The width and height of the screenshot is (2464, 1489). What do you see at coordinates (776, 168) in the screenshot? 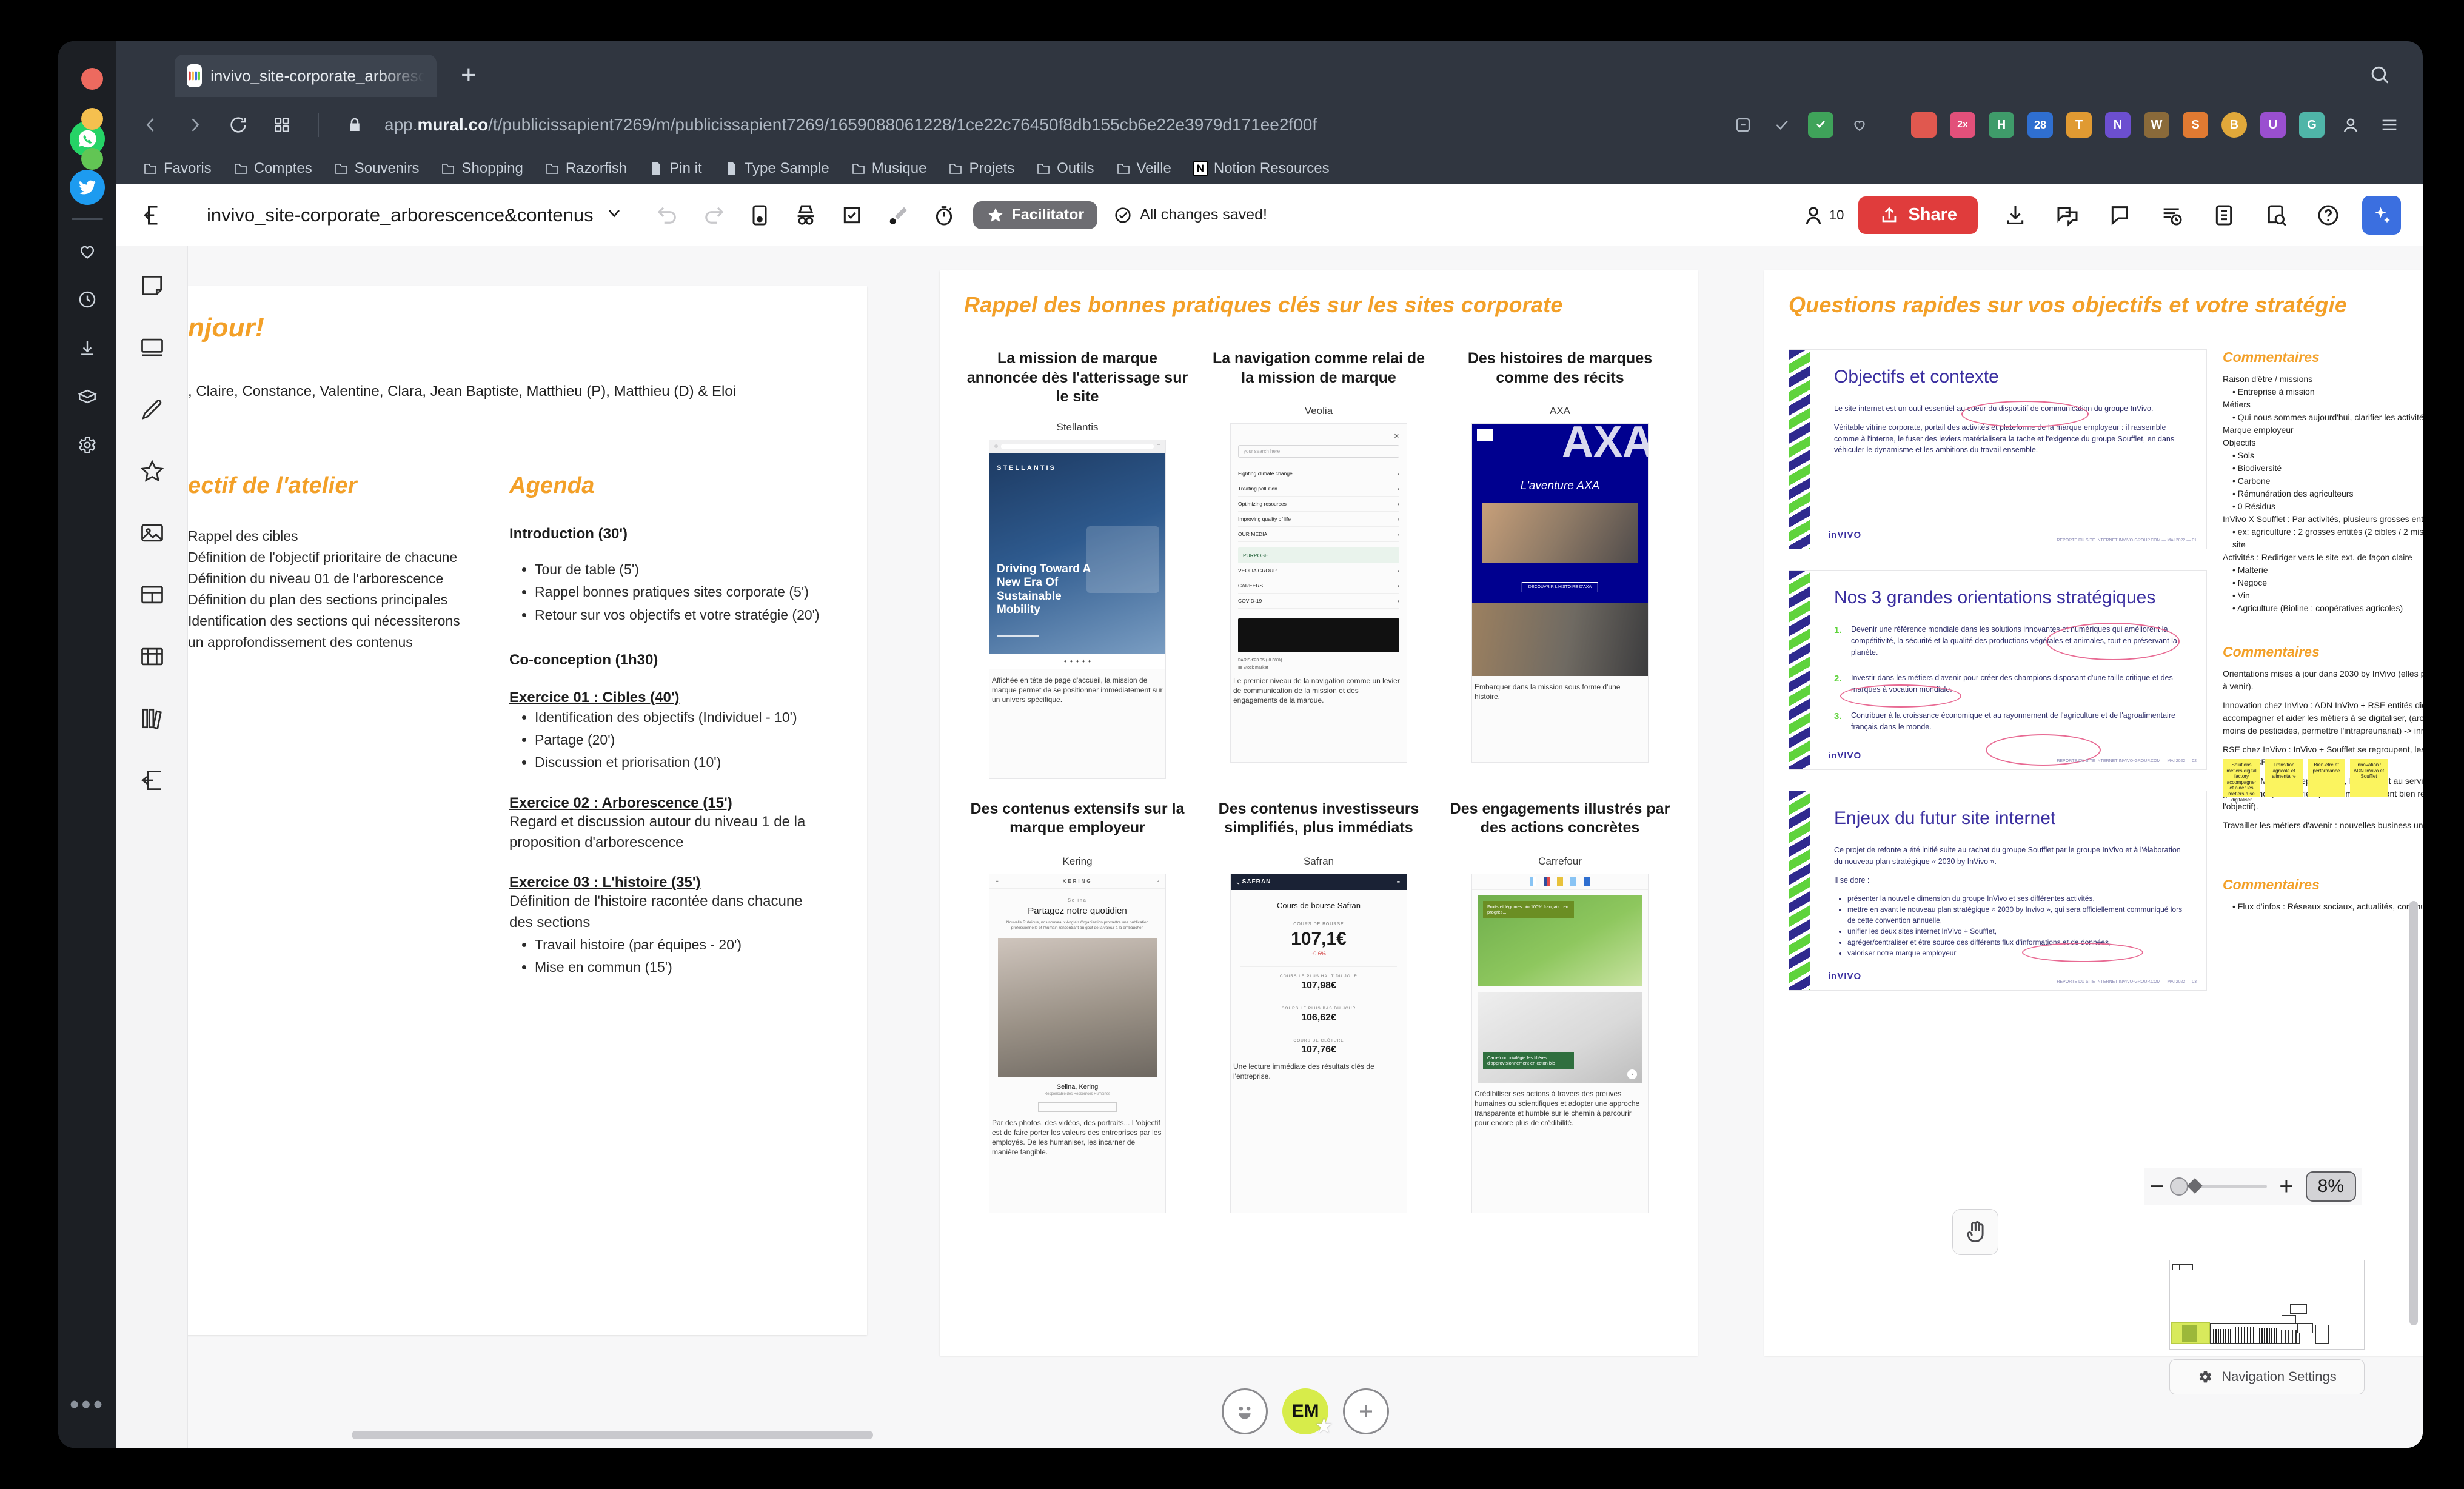
I see `bookmark-type-sample: Type Sample` at bounding box center [776, 168].